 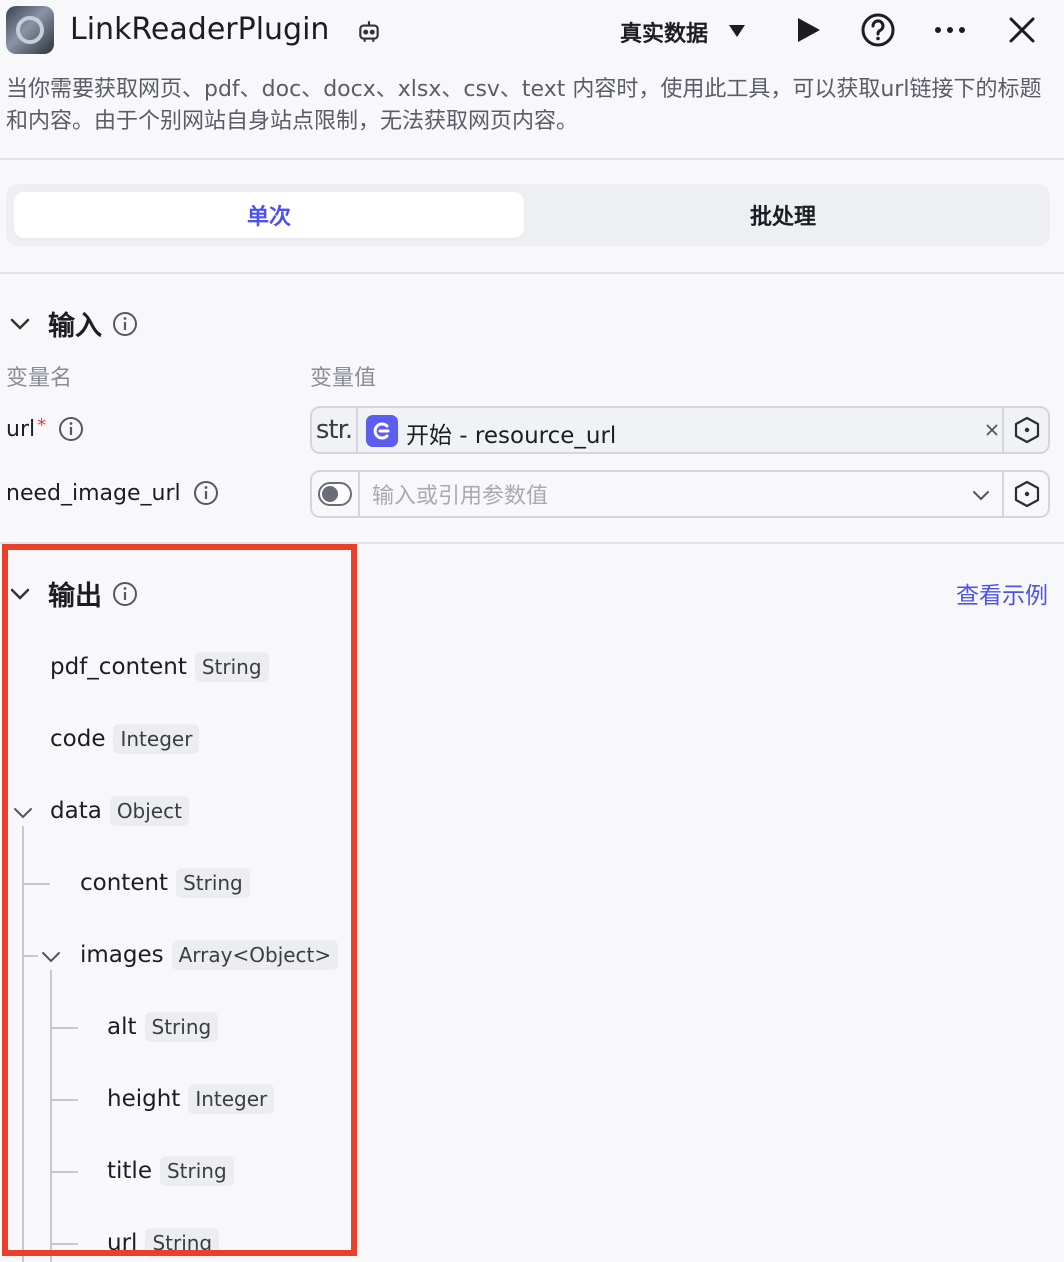 What do you see at coordinates (1022, 30) in the screenshot?
I see `close-icon` at bounding box center [1022, 30].